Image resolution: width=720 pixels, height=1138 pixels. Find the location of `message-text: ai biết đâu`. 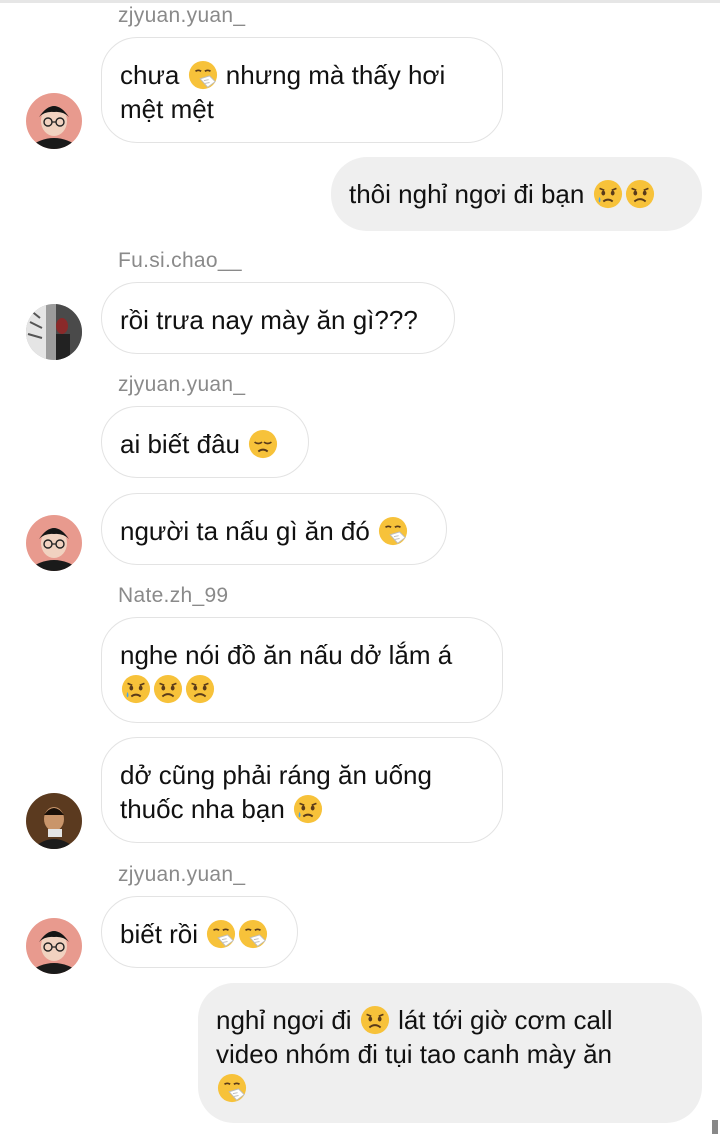

message-text: ai biết đâu is located at coordinates (180, 444).